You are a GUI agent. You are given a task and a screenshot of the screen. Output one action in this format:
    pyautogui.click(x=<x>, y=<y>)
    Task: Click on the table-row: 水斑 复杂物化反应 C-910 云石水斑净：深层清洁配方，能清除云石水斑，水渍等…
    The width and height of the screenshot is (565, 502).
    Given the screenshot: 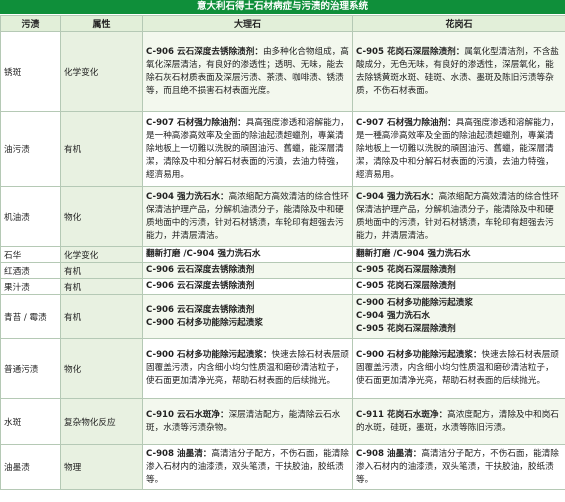 What is the action you would take?
    pyautogui.click(x=282, y=421)
    